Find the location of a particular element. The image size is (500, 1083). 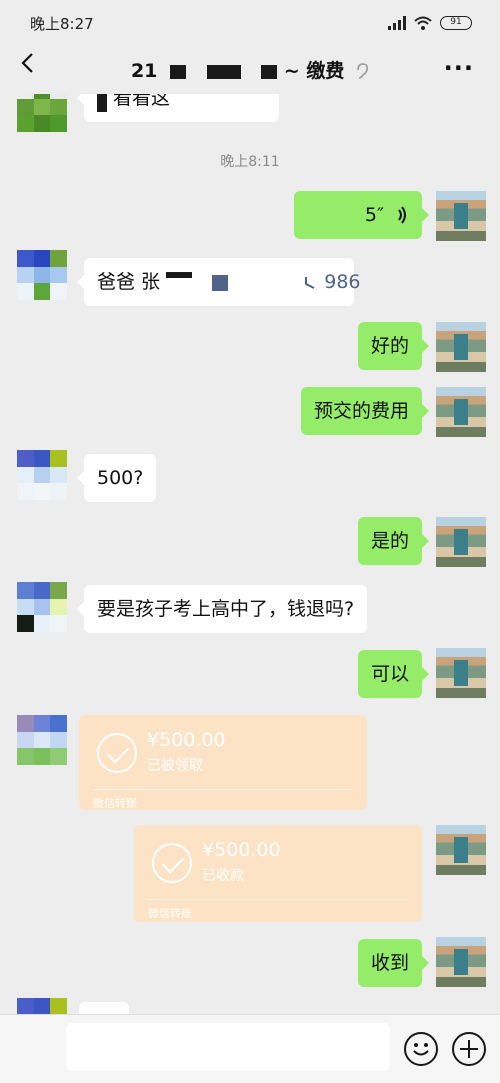

emoji-icon is located at coordinates (421, 1049).